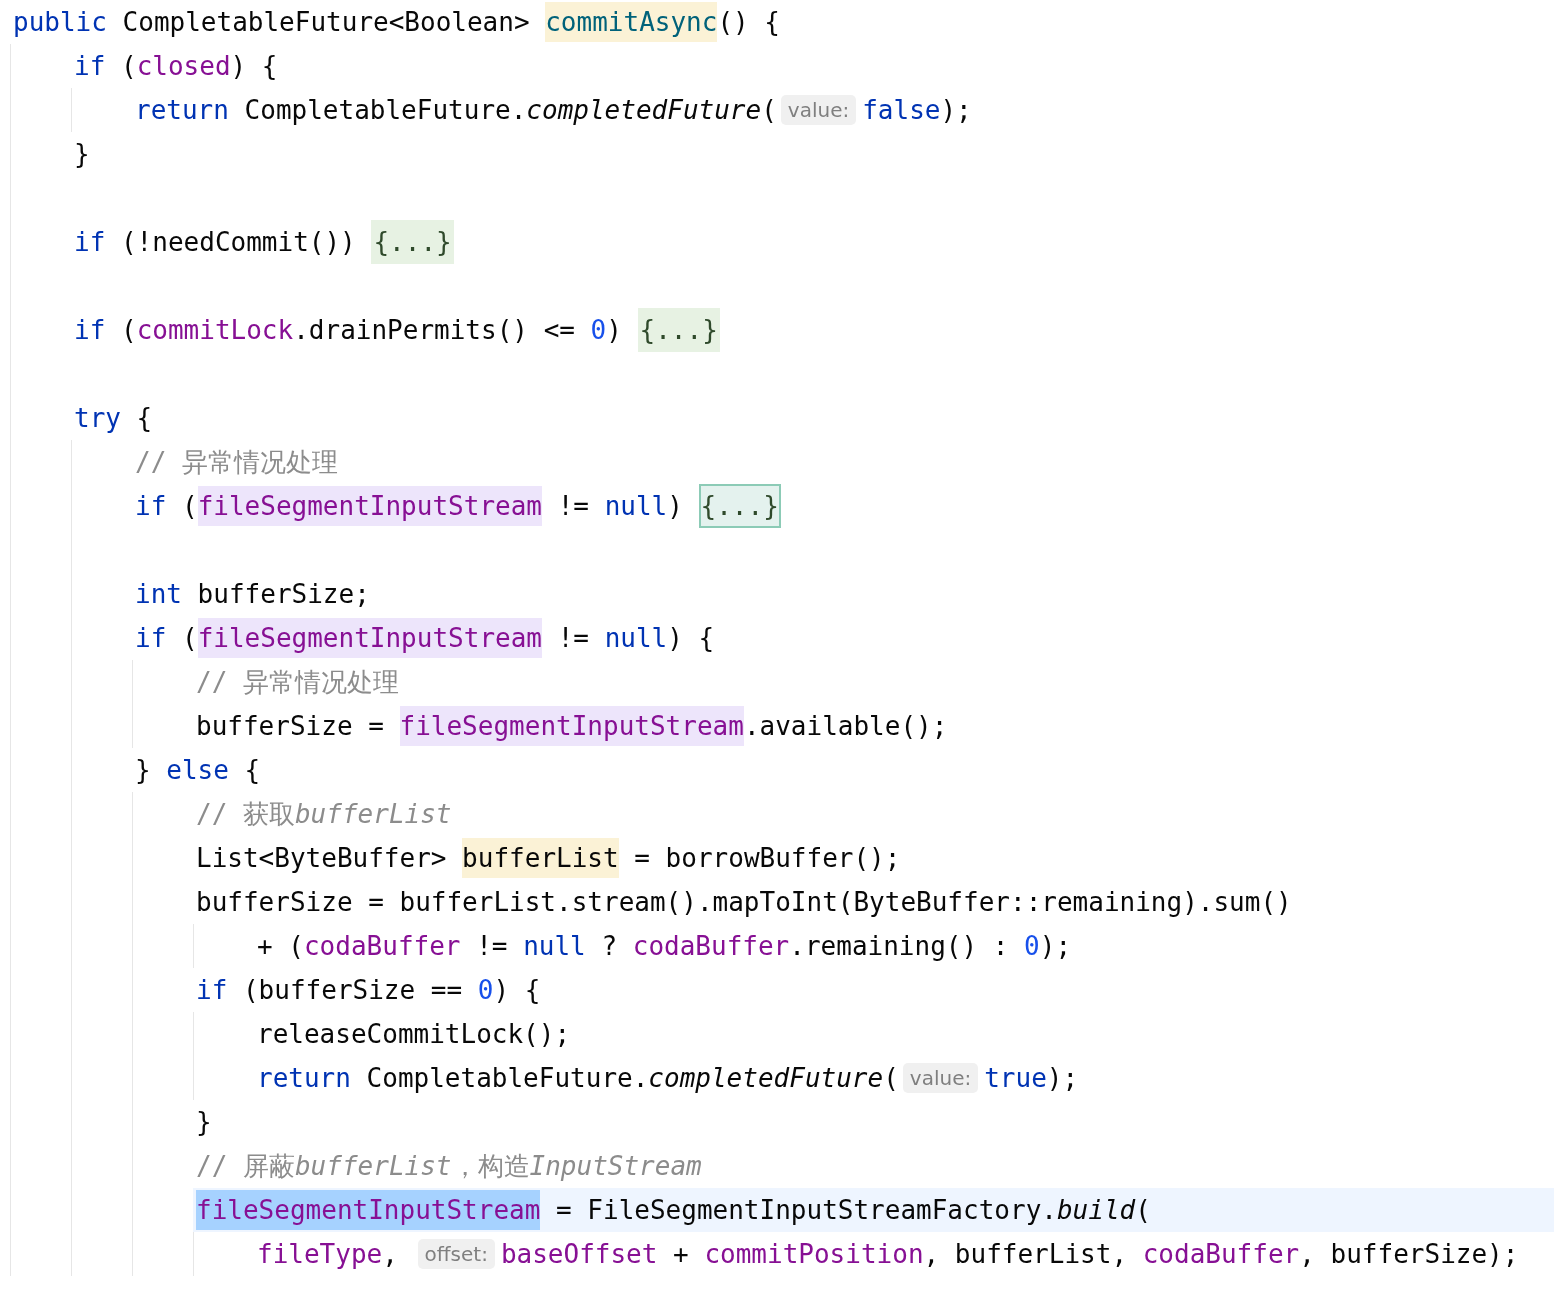 This screenshot has width=1554, height=1294. I want to click on code-text: ,, so click(390, 1254).